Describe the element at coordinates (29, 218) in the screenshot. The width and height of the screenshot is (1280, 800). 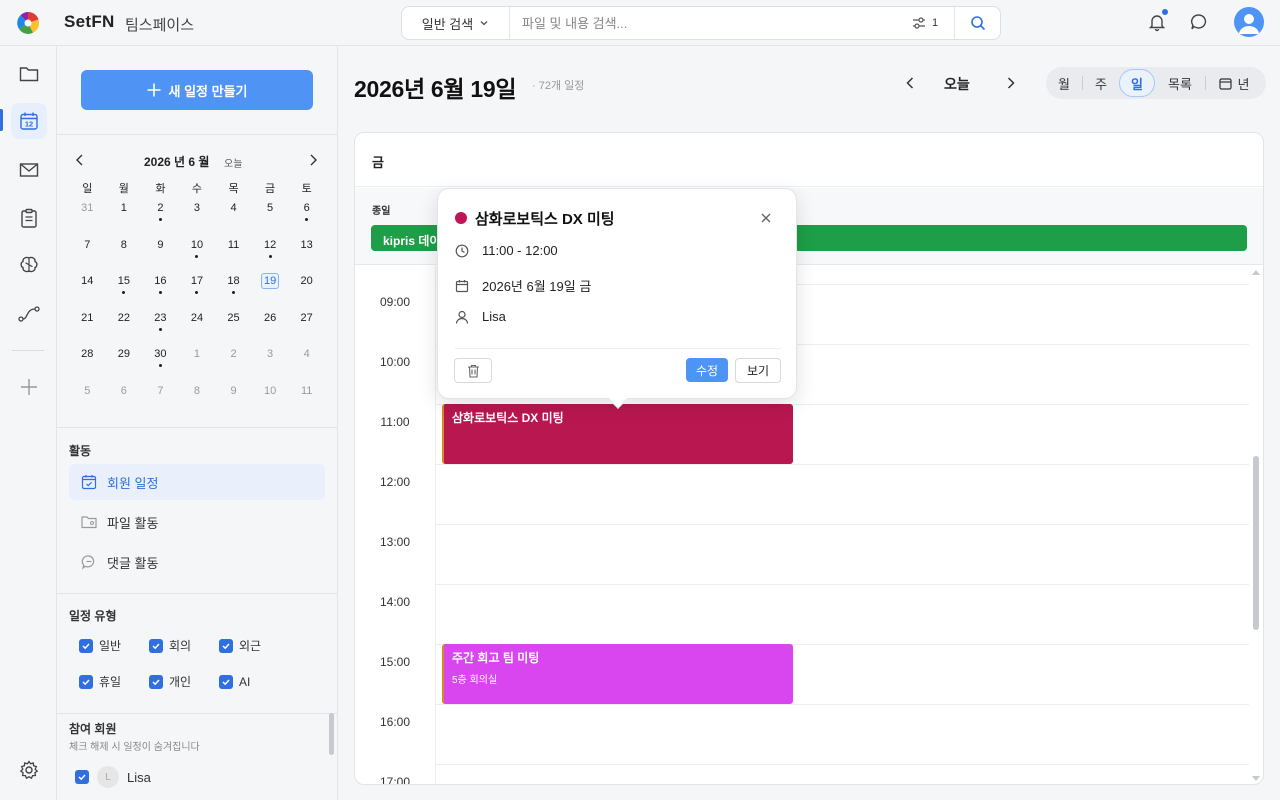
I see `rail-clipboard` at that location.